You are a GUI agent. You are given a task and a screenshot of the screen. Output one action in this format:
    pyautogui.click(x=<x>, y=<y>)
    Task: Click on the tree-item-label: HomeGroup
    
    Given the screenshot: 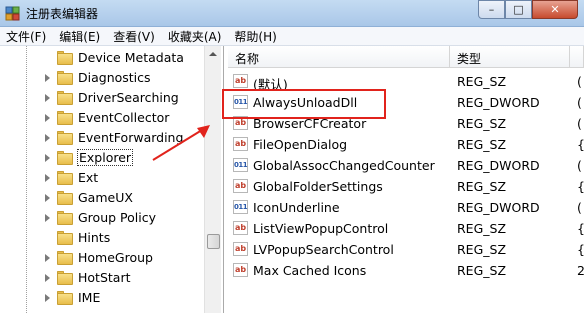 What is the action you would take?
    pyautogui.click(x=115, y=257)
    